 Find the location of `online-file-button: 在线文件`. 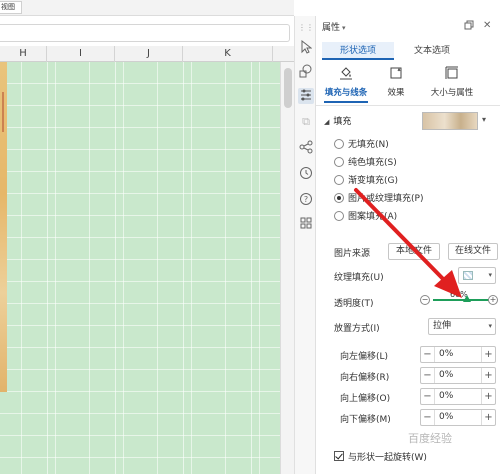

online-file-button: 在线文件 is located at coordinates (473, 251).